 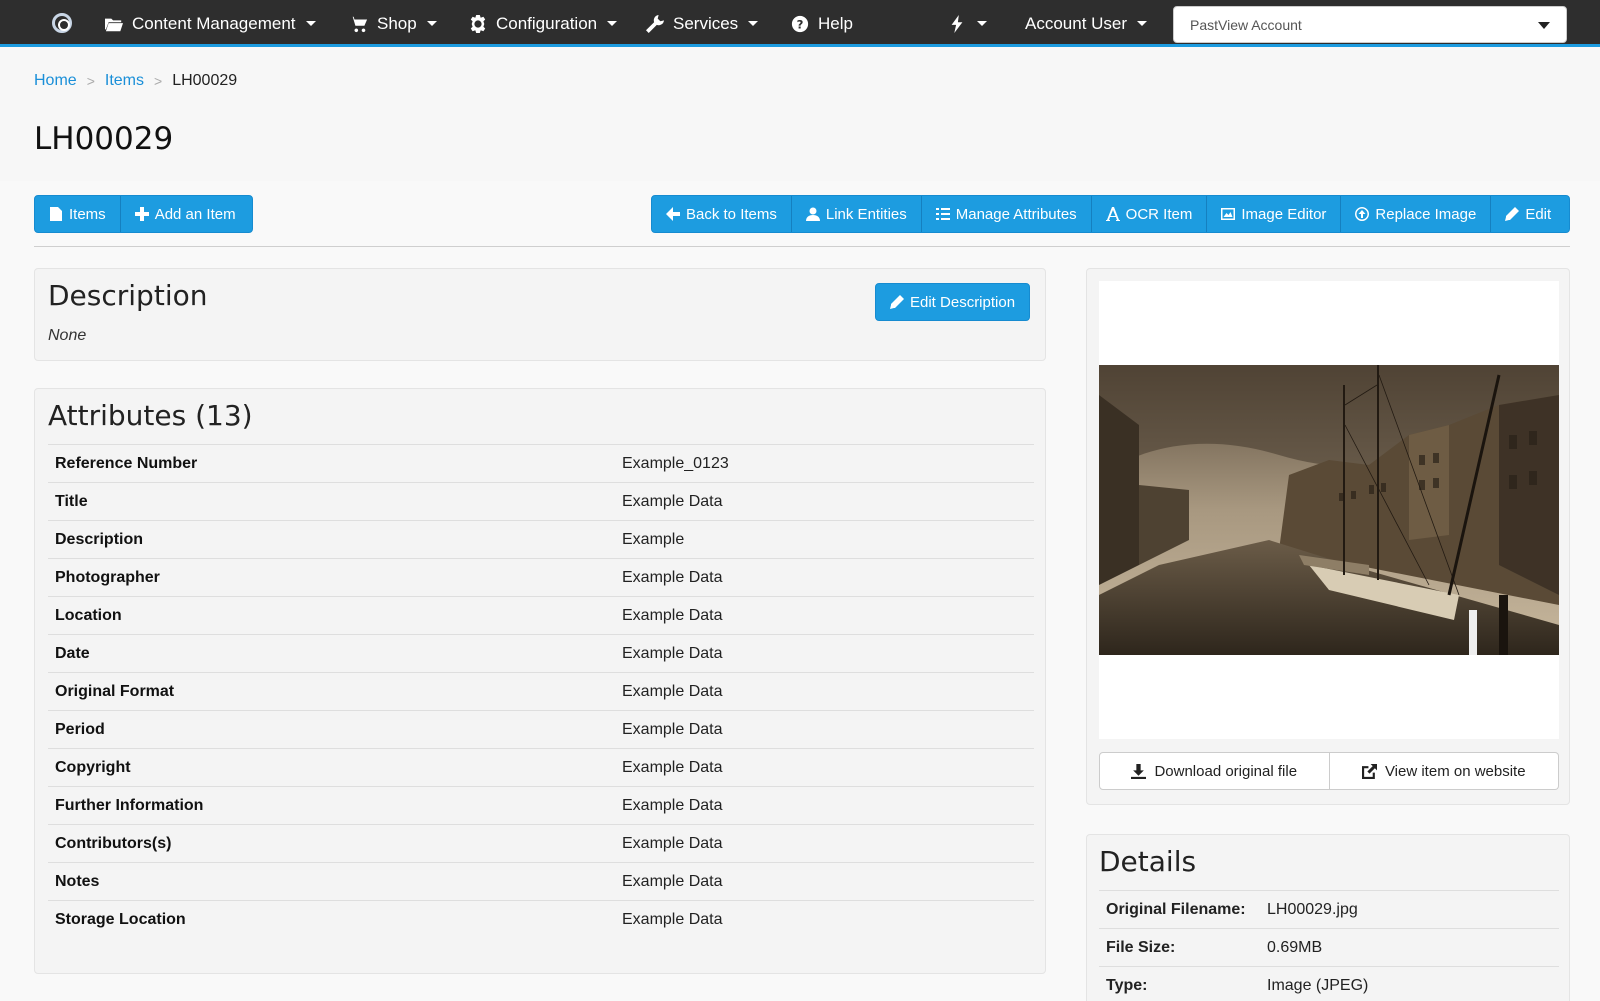 I want to click on nav-services: Services, so click(x=702, y=23).